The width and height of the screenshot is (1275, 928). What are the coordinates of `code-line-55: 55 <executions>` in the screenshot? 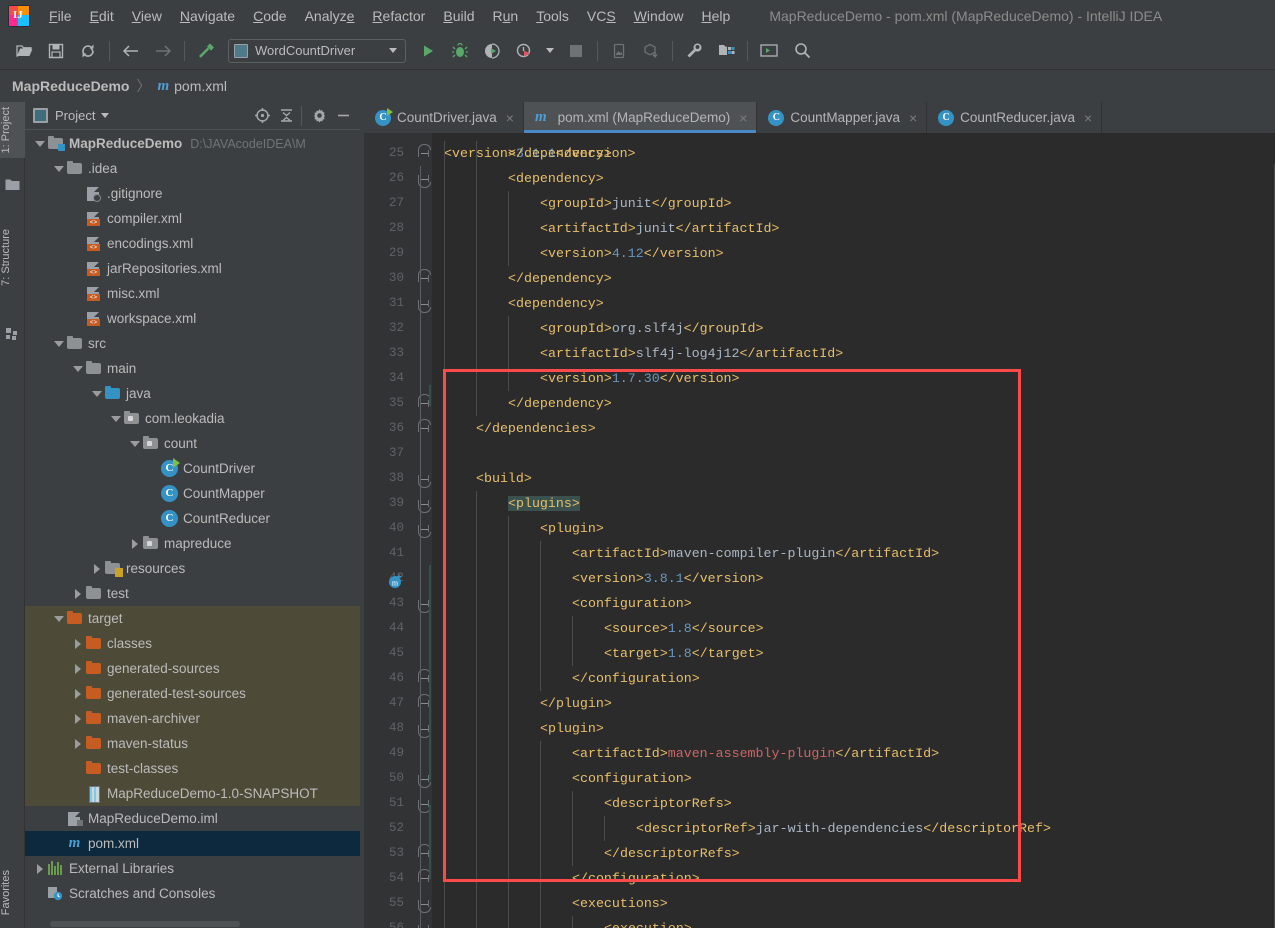 It's located at (819, 903).